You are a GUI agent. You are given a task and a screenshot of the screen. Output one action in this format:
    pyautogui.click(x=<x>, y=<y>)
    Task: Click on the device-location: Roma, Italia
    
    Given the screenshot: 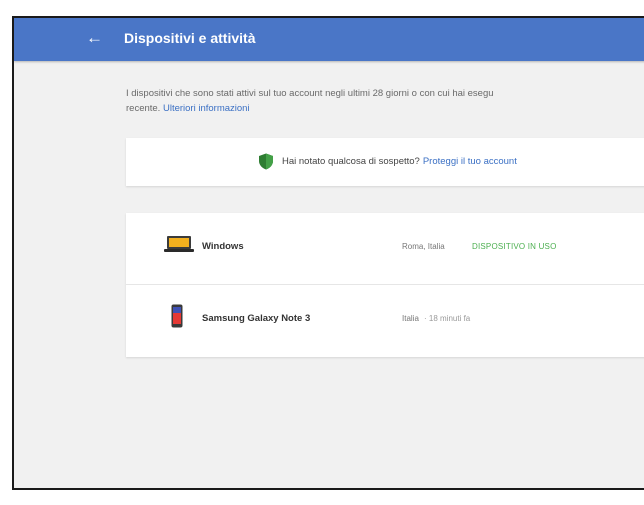 What is the action you would take?
    pyautogui.click(x=423, y=246)
    